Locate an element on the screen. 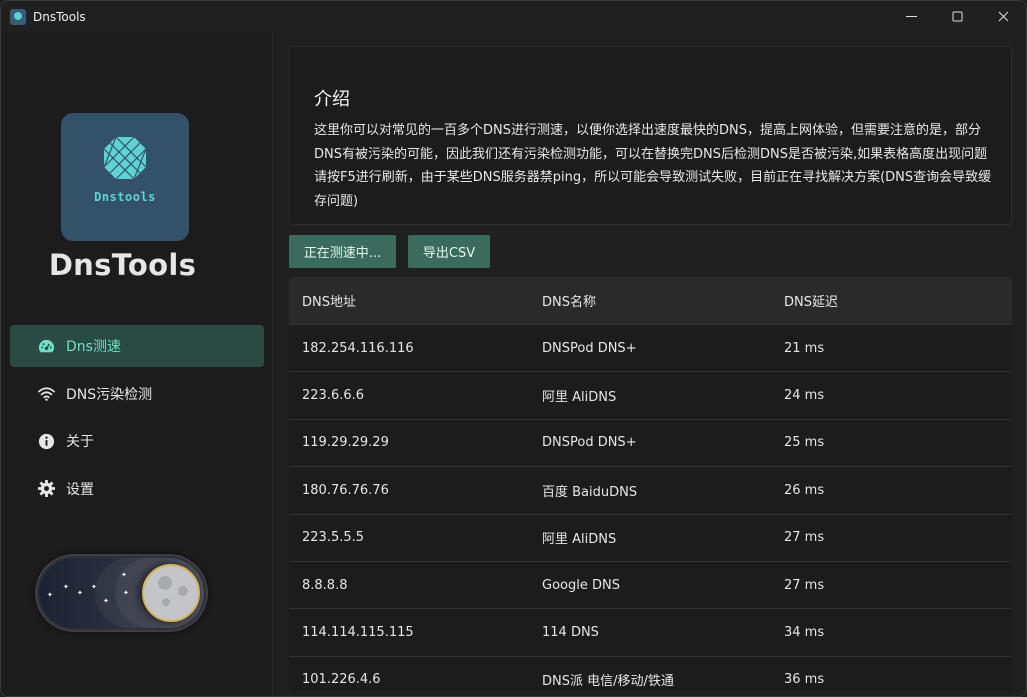  maximize-button is located at coordinates (957, 16).